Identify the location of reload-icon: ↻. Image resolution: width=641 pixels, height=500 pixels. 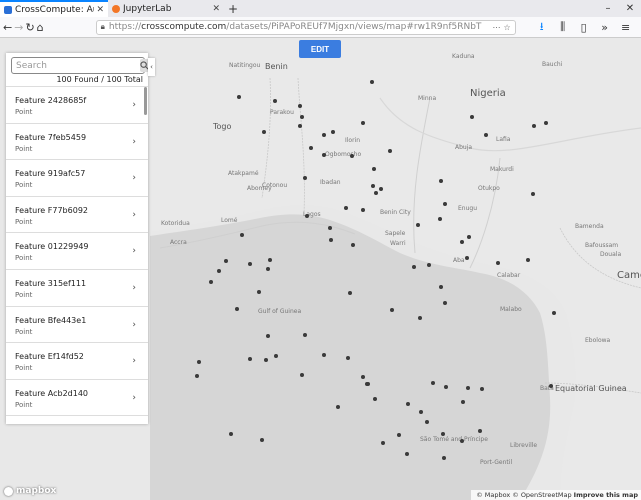
(29, 27).